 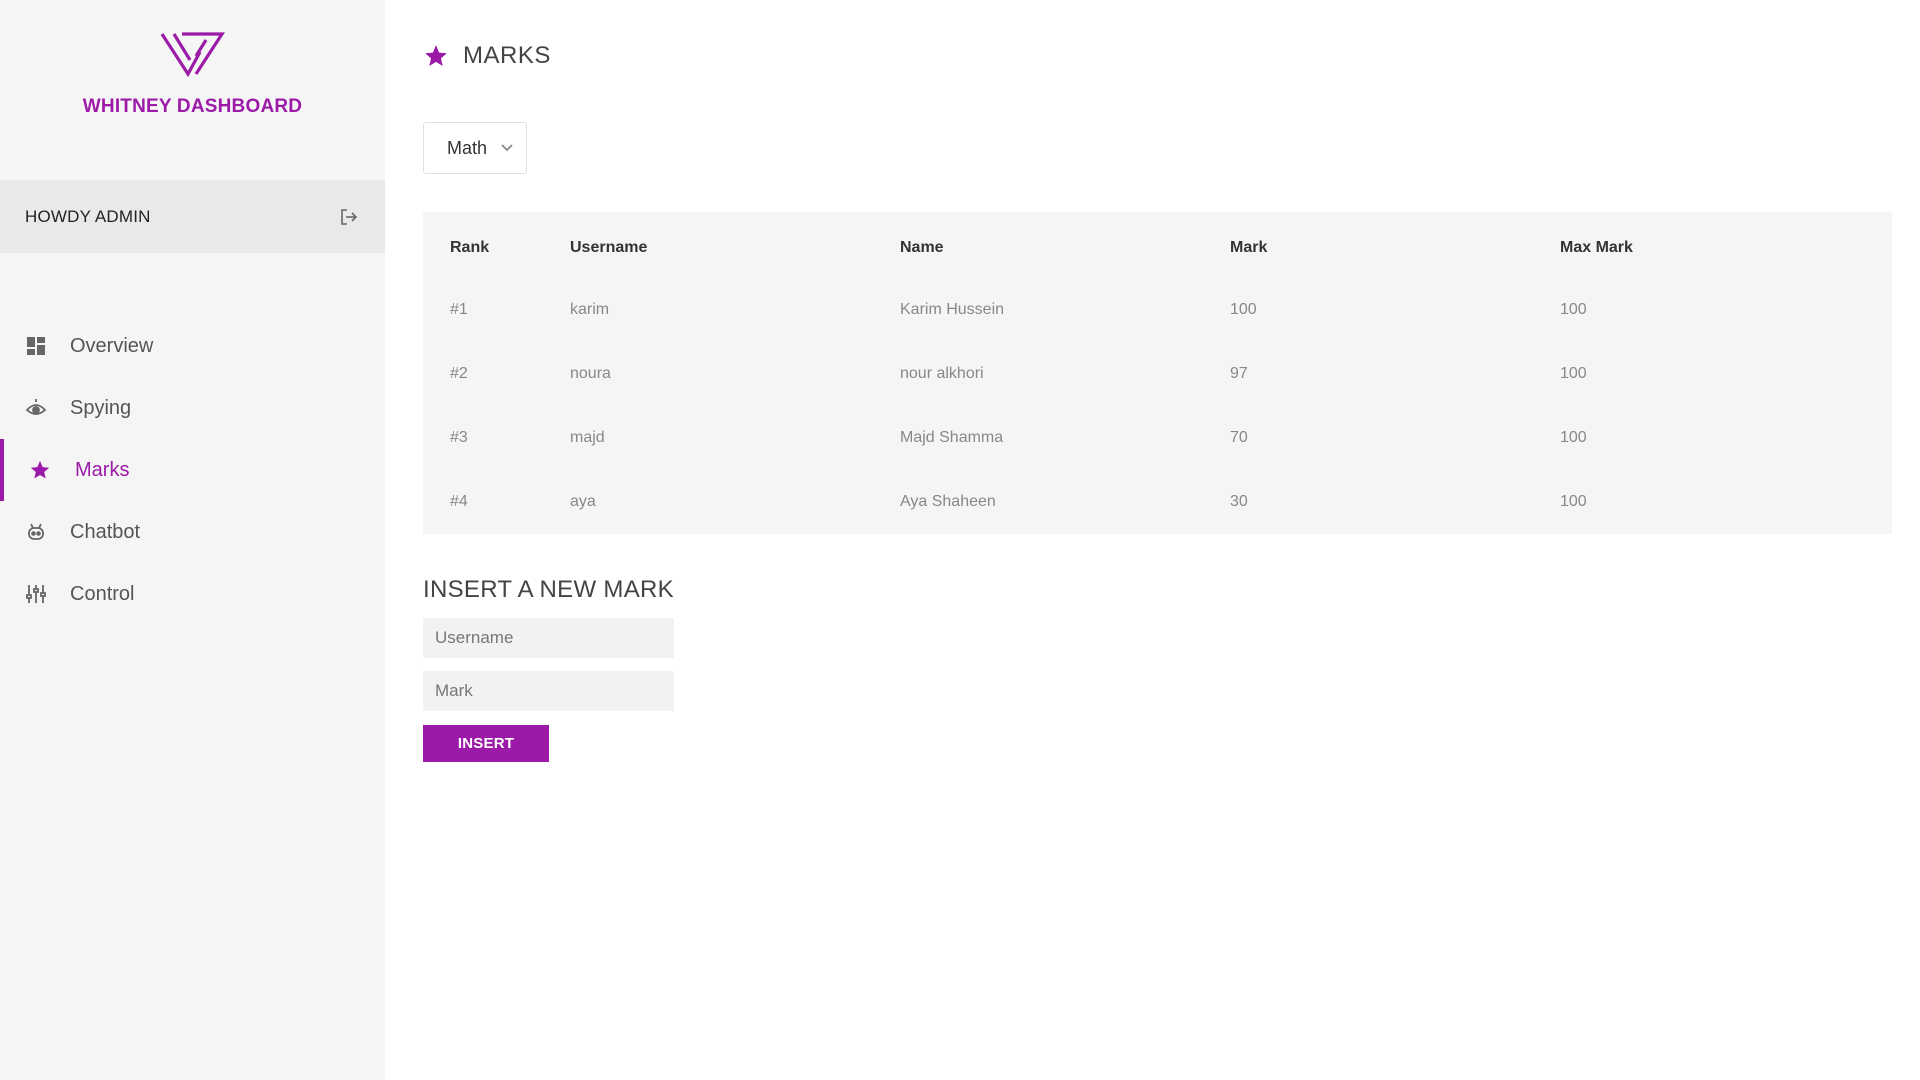 I want to click on cell-rank: #2, so click(x=459, y=373).